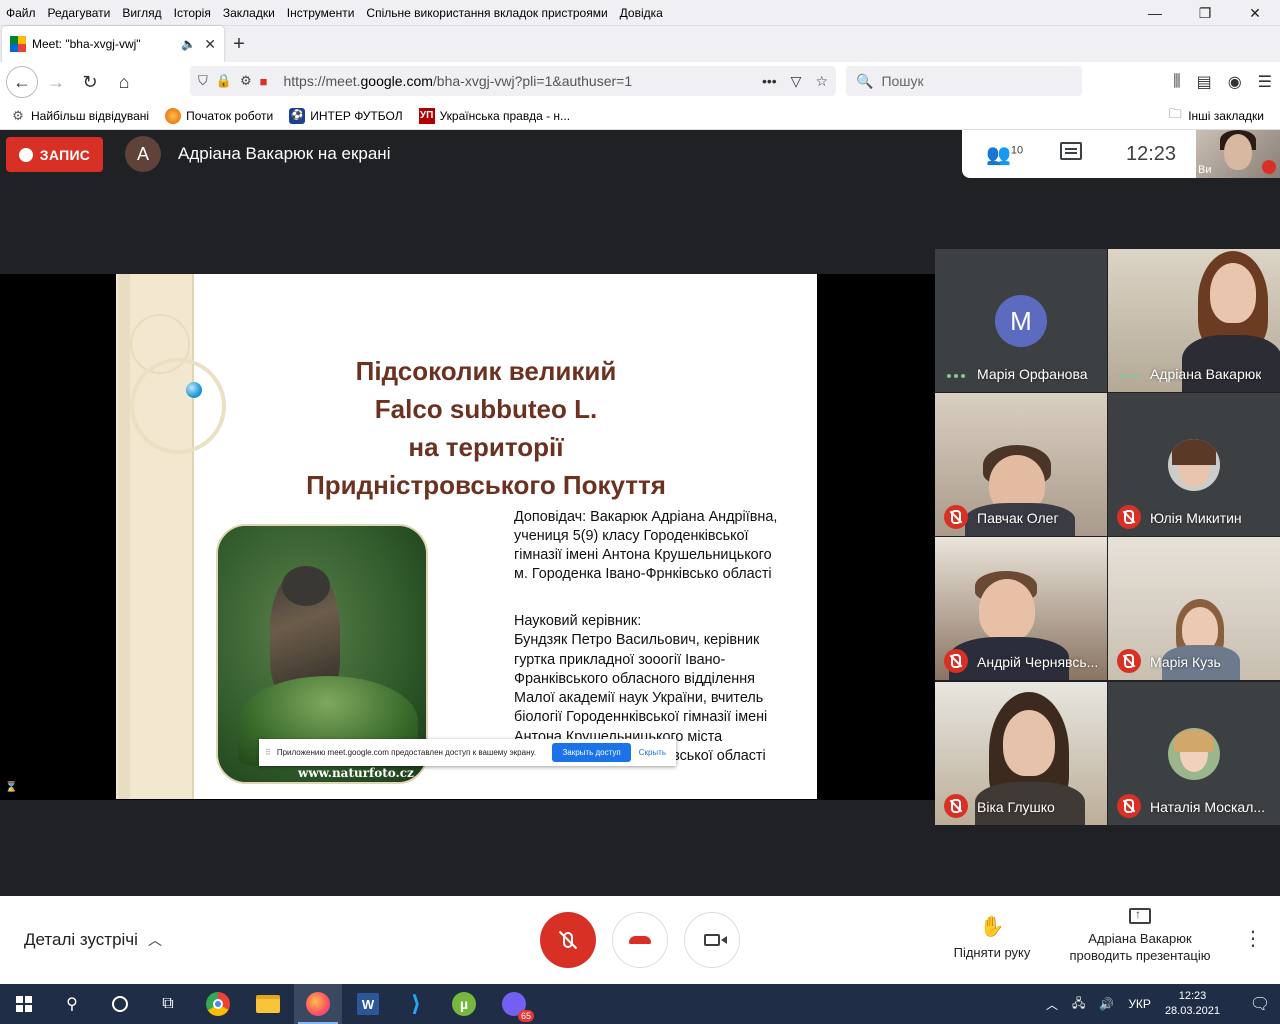 The height and width of the screenshot is (1024, 1280). I want to click on language-indicator: УКР, so click(1139, 1004).